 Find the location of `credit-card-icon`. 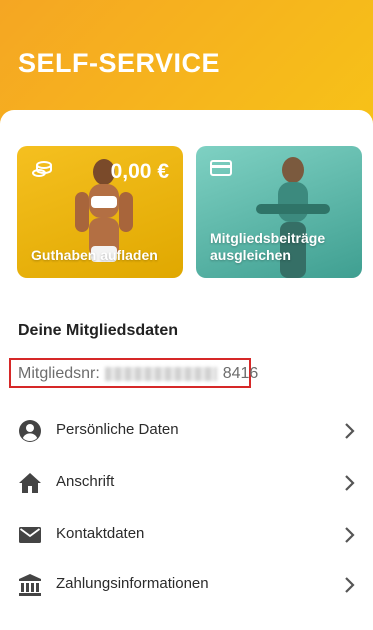

credit-card-icon is located at coordinates (221, 168).